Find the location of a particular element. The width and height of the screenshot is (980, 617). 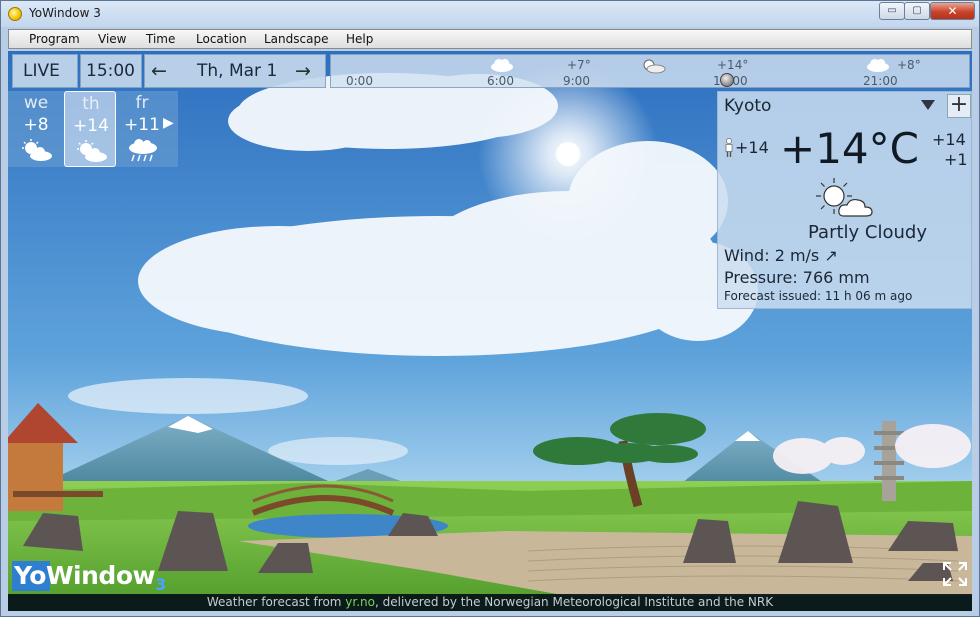

wind-info: Wind: 2 m/s ↗ is located at coordinates (781, 255).